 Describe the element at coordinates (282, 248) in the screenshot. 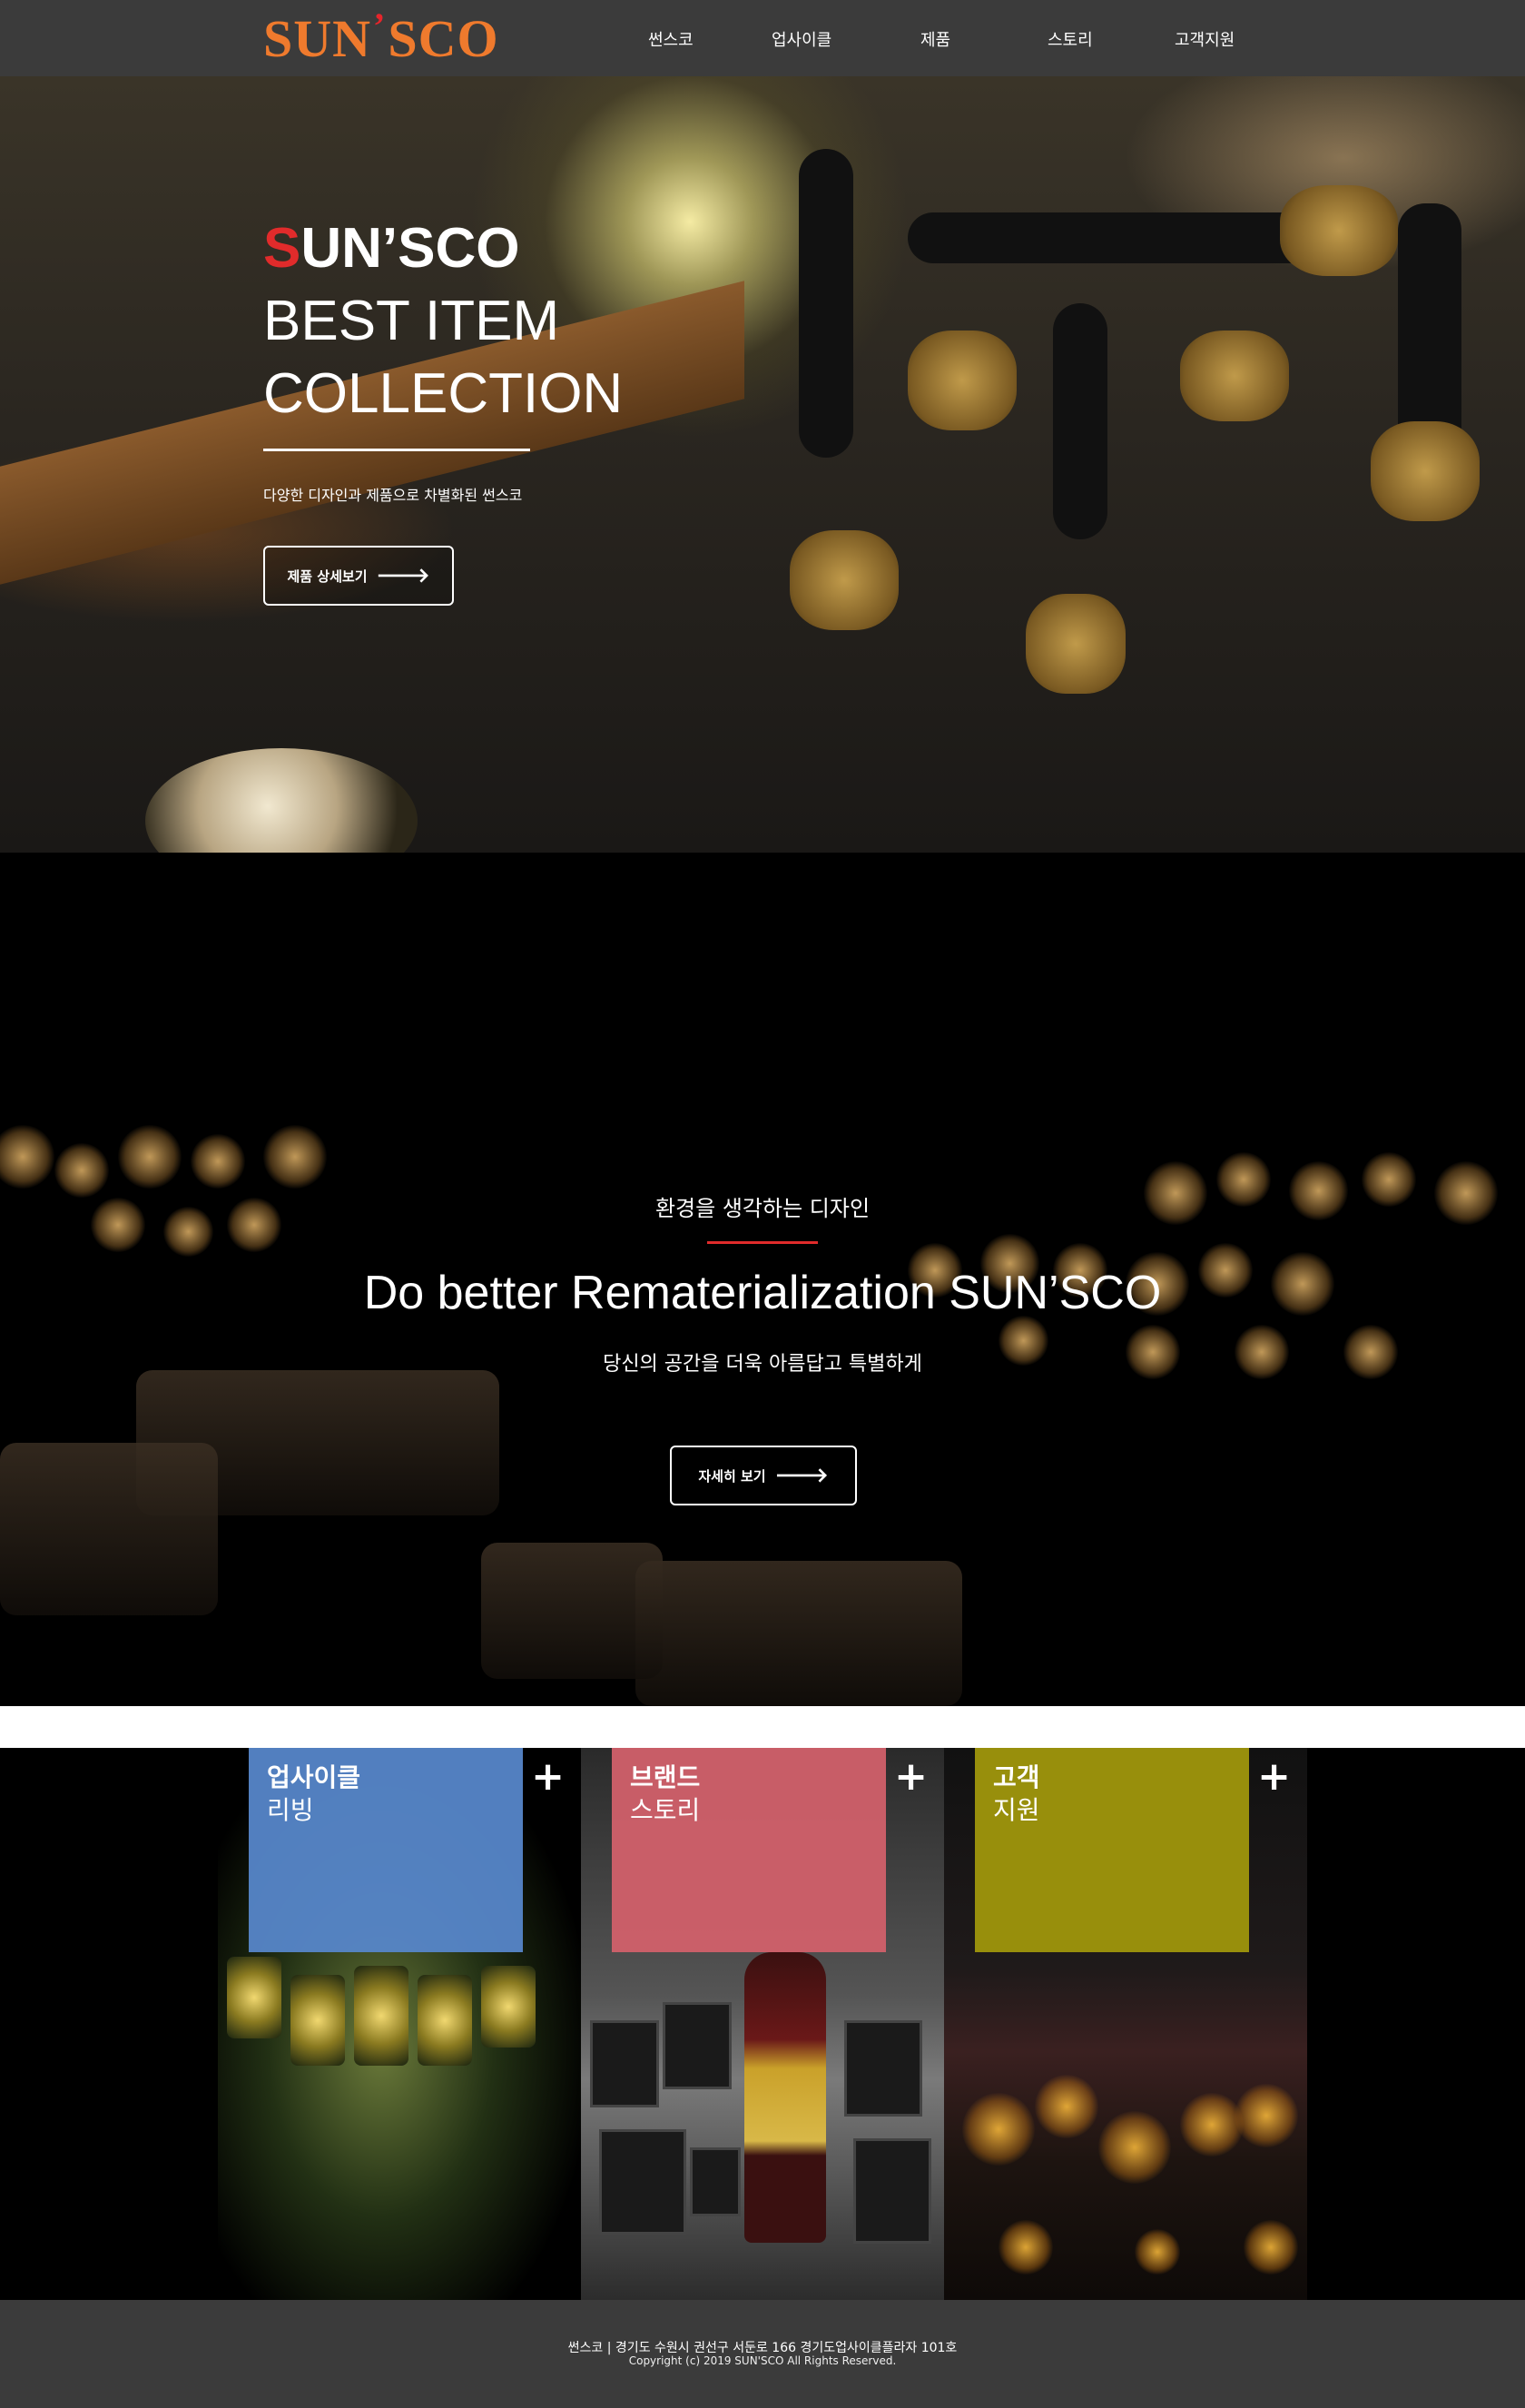

I see `hero-title-red-letter: S` at that location.